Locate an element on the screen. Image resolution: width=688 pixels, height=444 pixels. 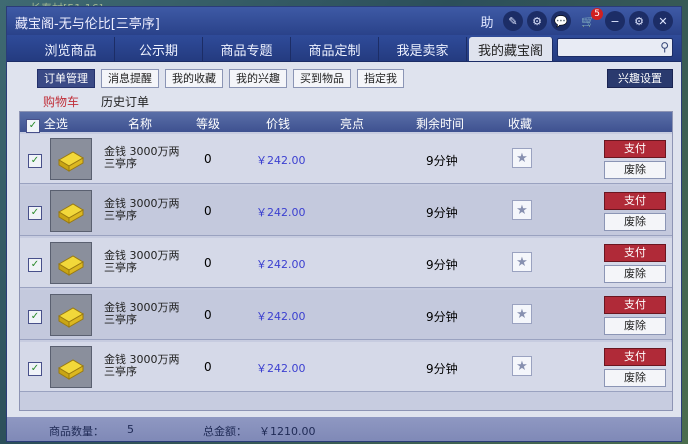
select-all-label: 全选 is located at coordinates (55, 124).